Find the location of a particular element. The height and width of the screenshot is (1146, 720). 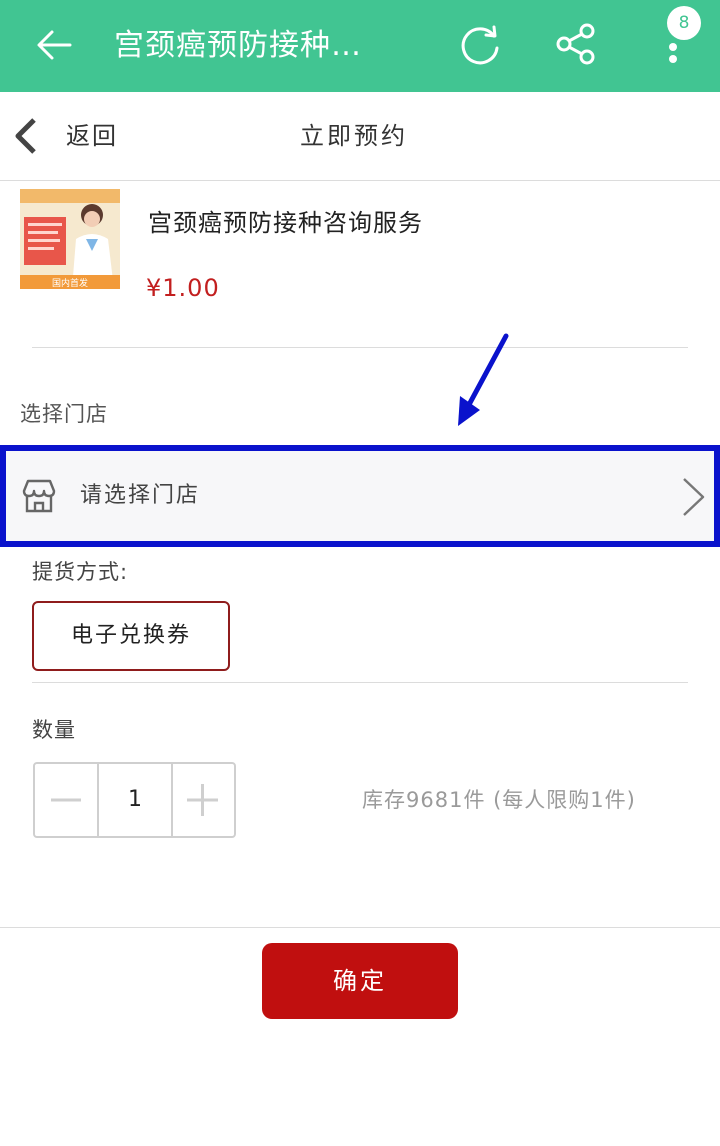

back-arrow-icon is located at coordinates (54, 45).